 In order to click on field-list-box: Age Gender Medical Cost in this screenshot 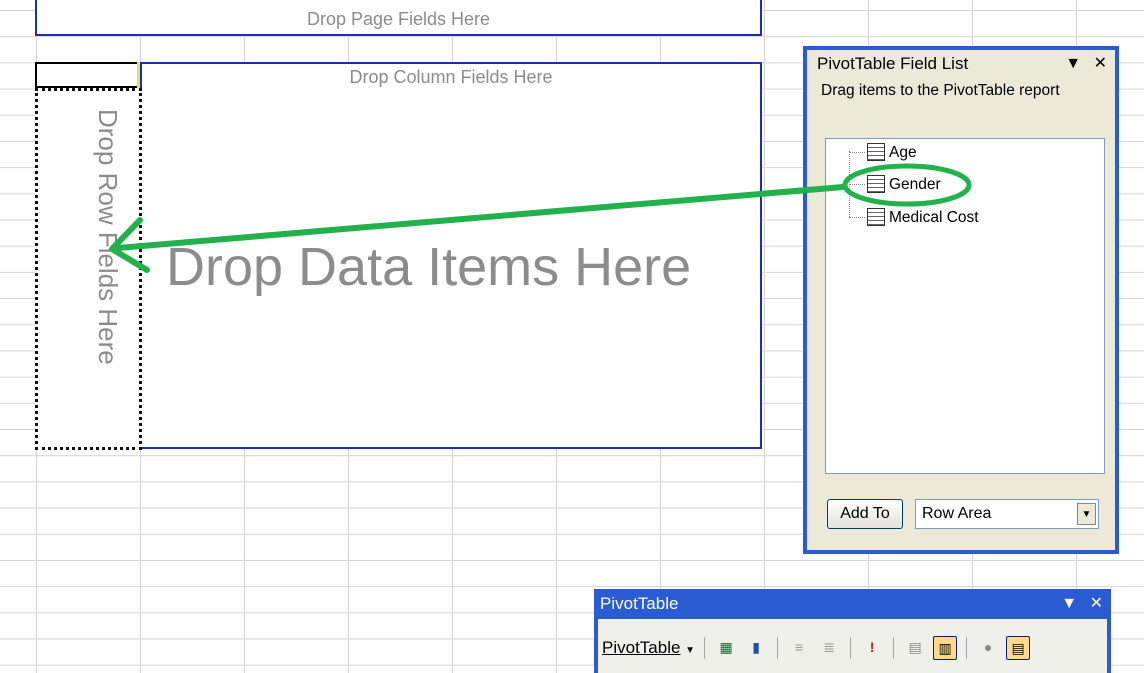, I will do `click(965, 306)`.